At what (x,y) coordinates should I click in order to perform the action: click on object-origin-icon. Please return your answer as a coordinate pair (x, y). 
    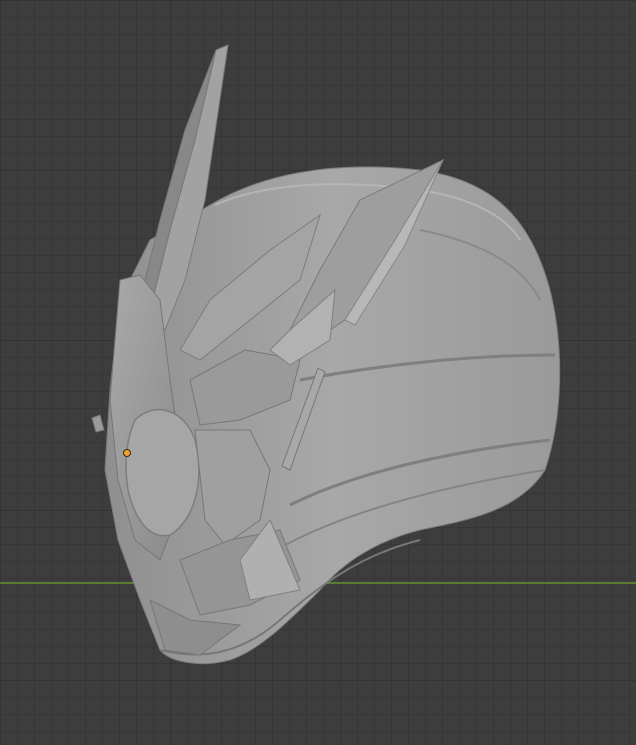
    Looking at the image, I should click on (127, 453).